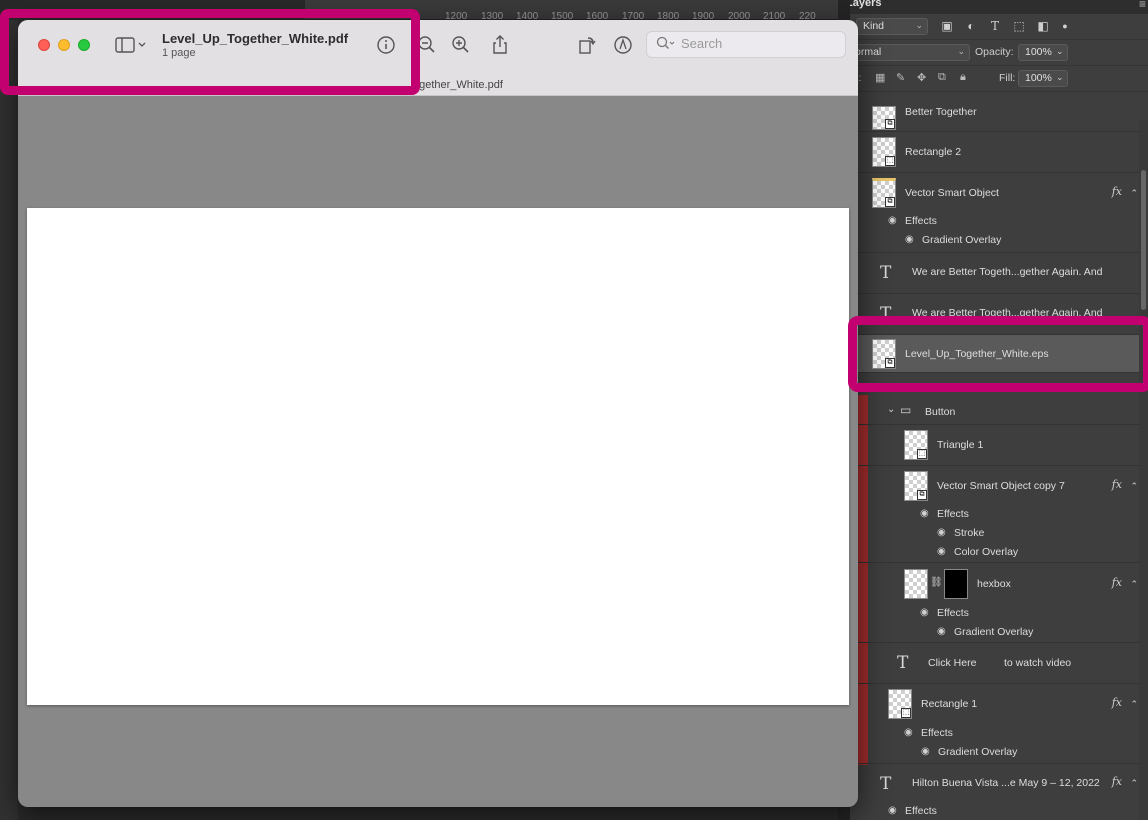  I want to click on rotate-icon, so click(587, 45).